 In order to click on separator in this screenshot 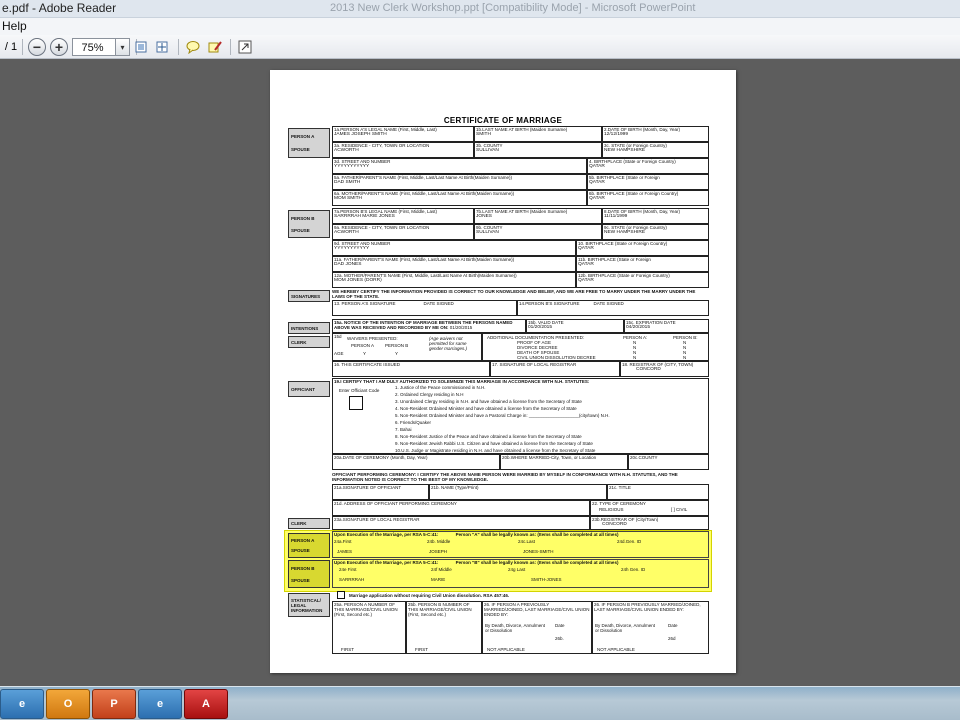, I will do `click(230, 47)`.